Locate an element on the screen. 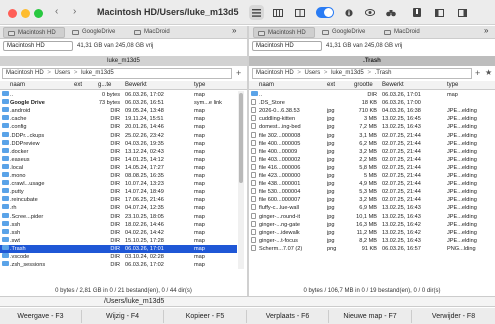 This screenshot has height=324, width=495. column-size: grootte is located at coordinates (363, 85).